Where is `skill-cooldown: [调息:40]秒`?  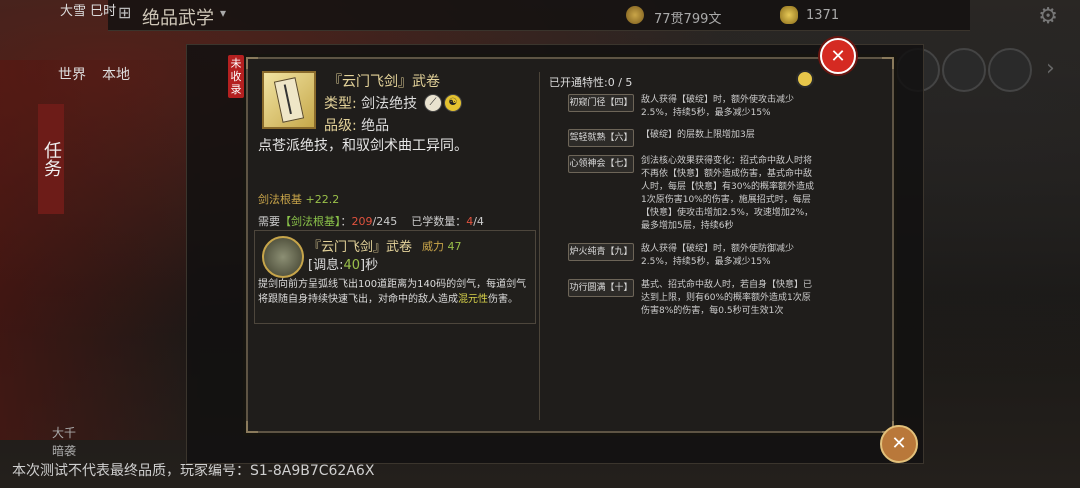 skill-cooldown: [调息:40]秒 is located at coordinates (343, 263).